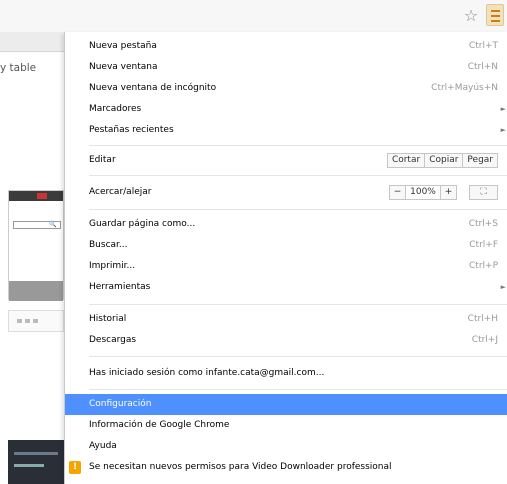 The image size is (507, 484). I want to click on background-thumbnail: 🔍, so click(36, 245).